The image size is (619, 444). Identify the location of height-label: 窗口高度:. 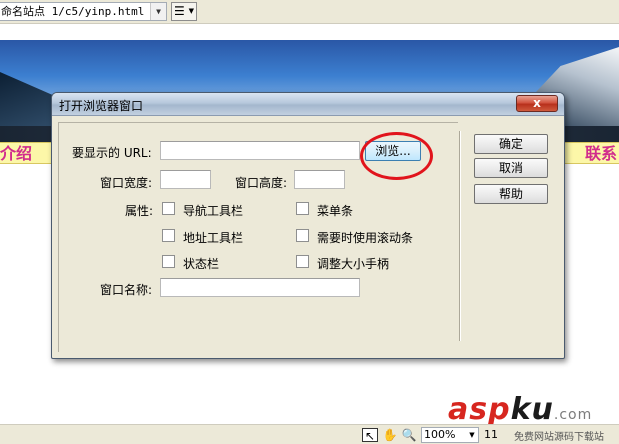
(261, 183).